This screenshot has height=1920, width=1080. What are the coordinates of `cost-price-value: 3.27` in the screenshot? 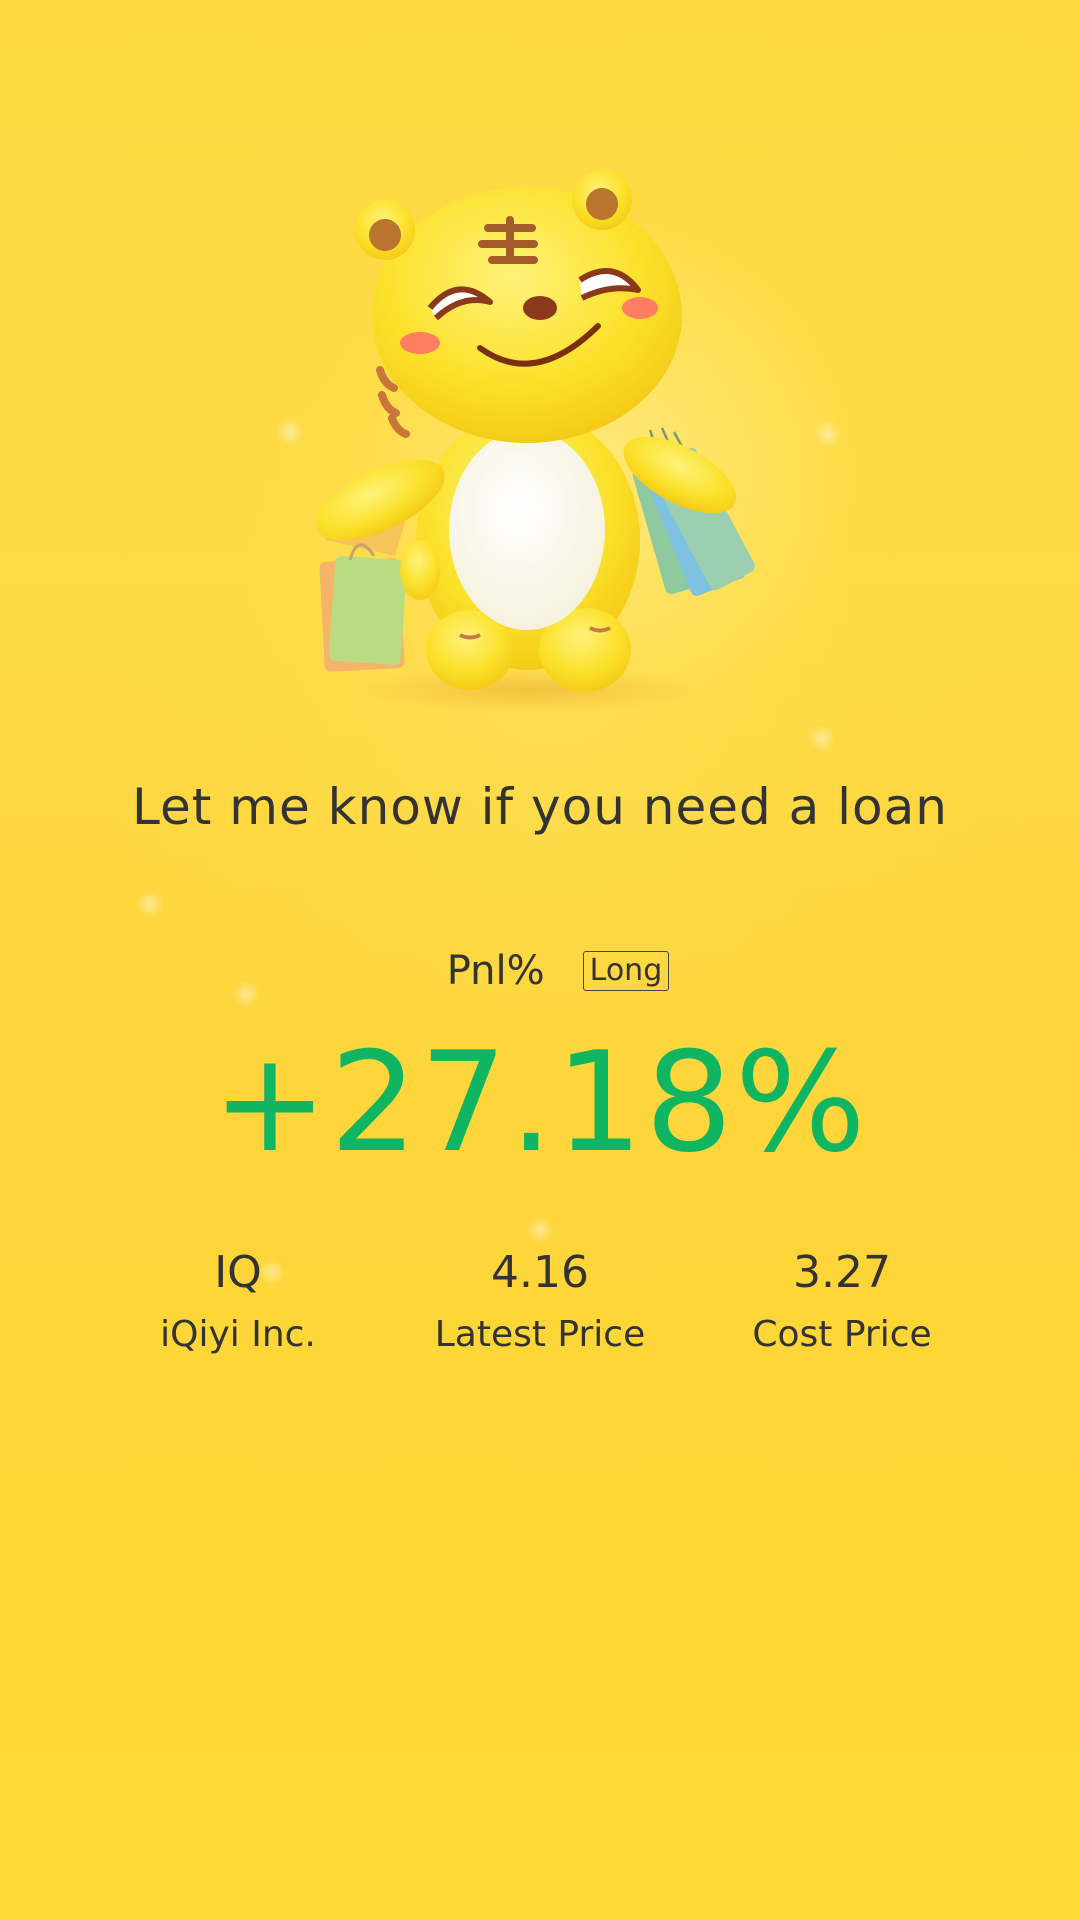 It's located at (842, 1272).